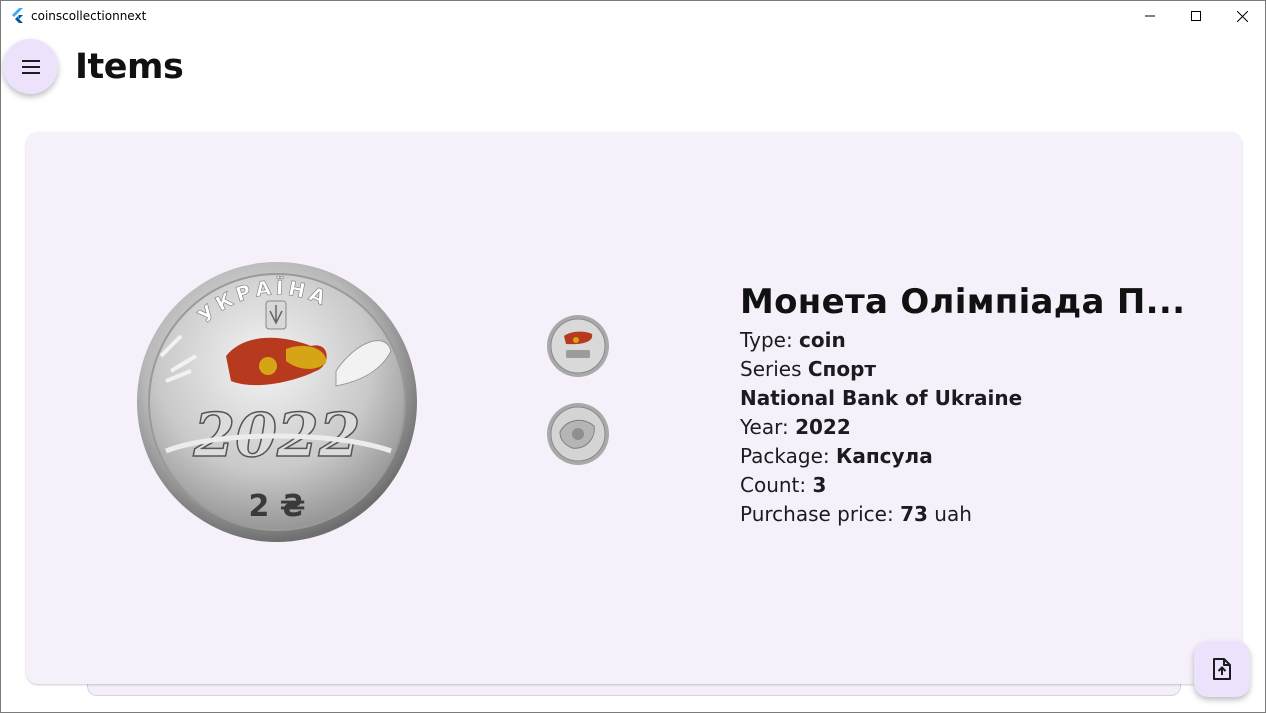  What do you see at coordinates (819, 485) in the screenshot?
I see `item-count-value: 3` at bounding box center [819, 485].